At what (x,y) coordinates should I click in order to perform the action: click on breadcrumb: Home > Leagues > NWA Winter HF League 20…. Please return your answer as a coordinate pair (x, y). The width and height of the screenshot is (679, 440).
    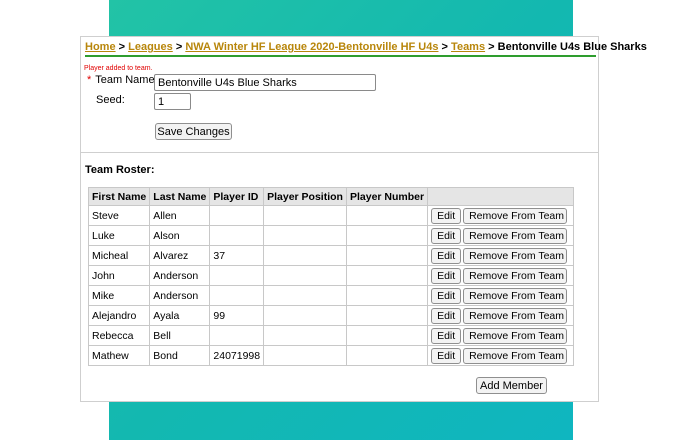
    Looking at the image, I should click on (366, 48).